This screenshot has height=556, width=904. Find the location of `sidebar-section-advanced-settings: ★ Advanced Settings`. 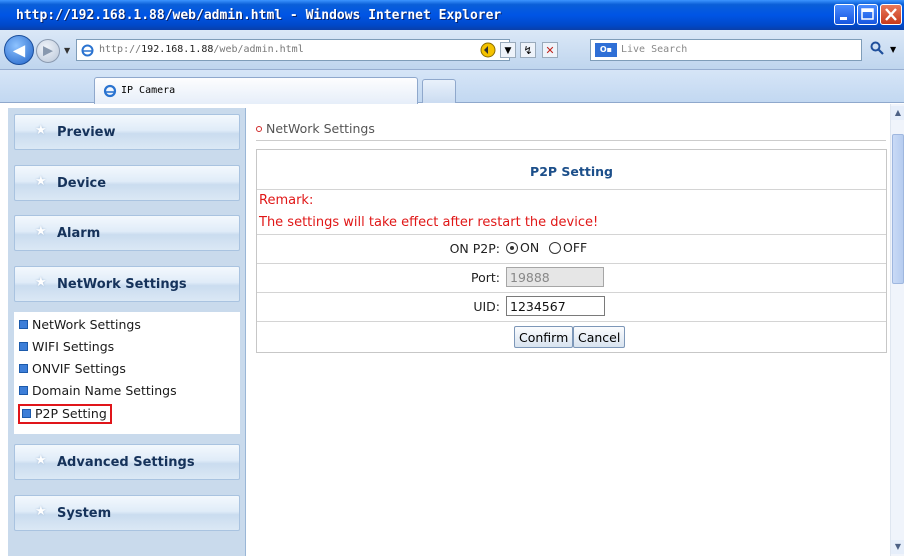

sidebar-section-advanced-settings: ★ Advanced Settings is located at coordinates (127, 462).